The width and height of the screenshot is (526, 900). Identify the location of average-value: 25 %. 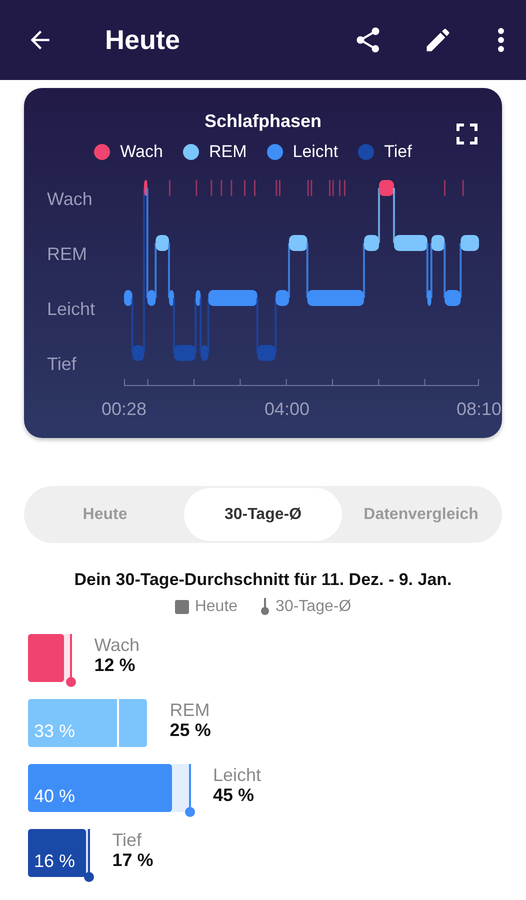
(190, 730).